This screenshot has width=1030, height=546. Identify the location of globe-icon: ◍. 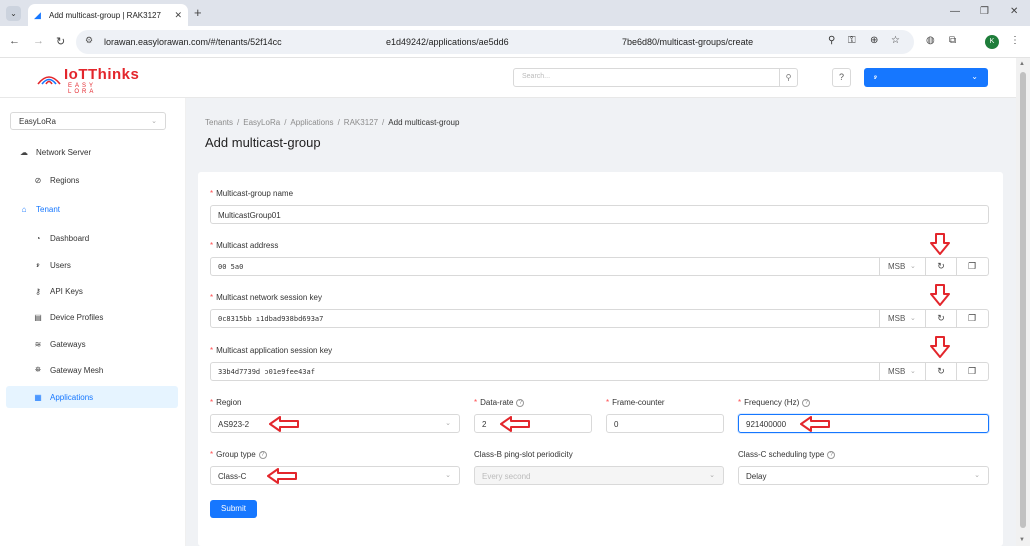
(930, 40).